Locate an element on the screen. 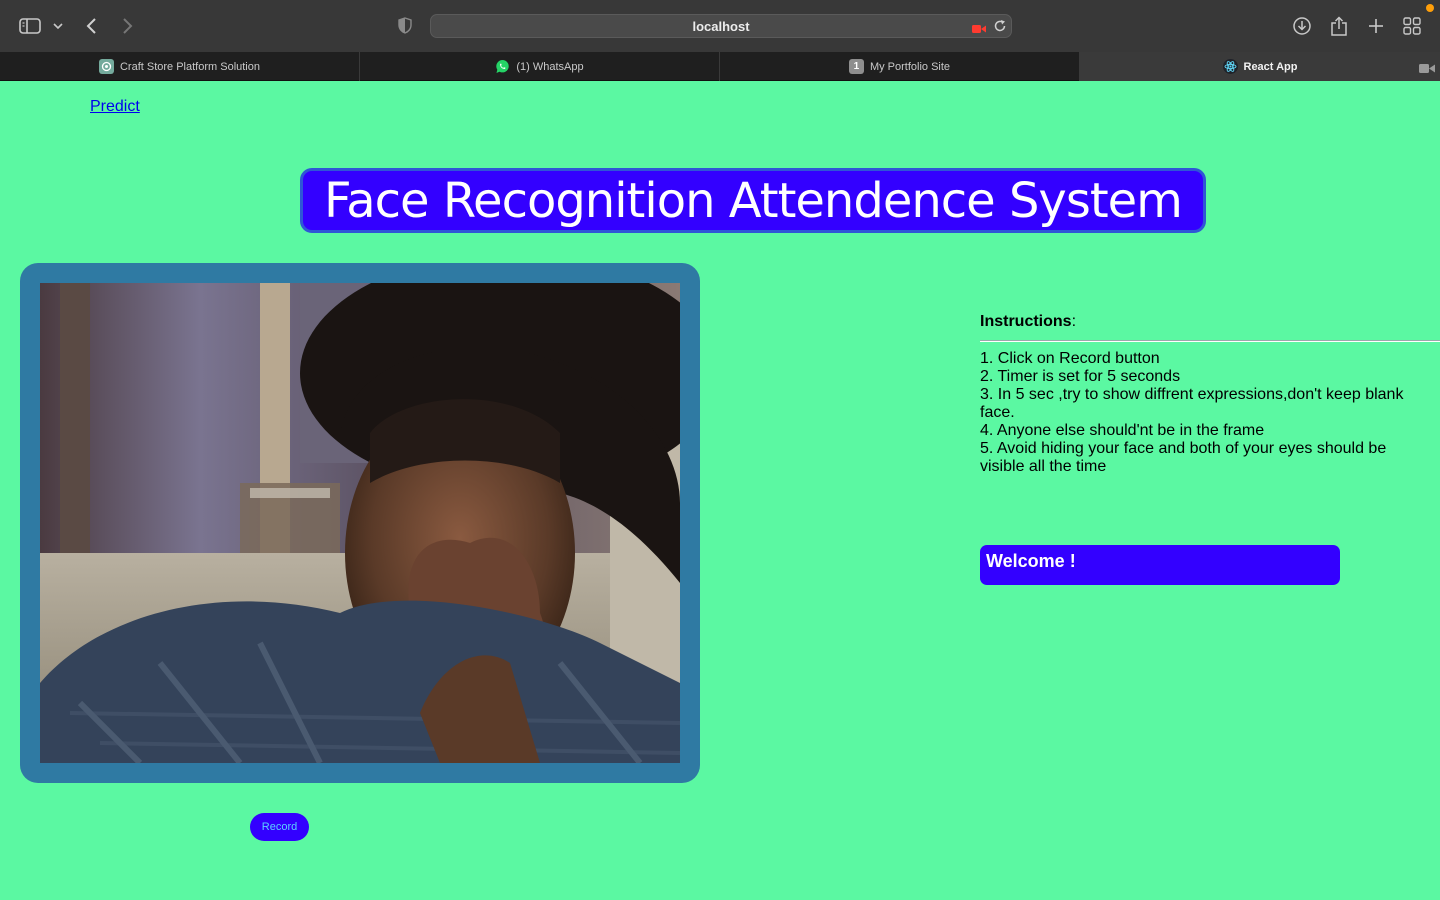 The width and height of the screenshot is (1440, 900). welcome-message: Welcome ! is located at coordinates (1160, 565).